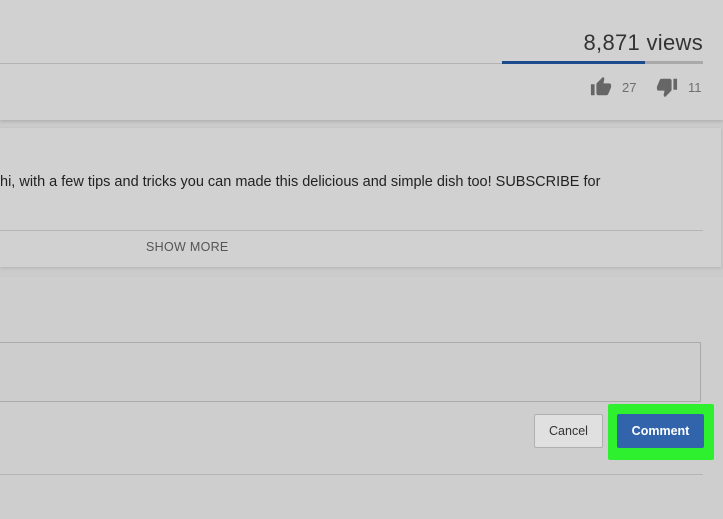 The height and width of the screenshot is (519, 723). What do you see at coordinates (643, 42) in the screenshot?
I see `view-count: 8,871 views` at bounding box center [643, 42].